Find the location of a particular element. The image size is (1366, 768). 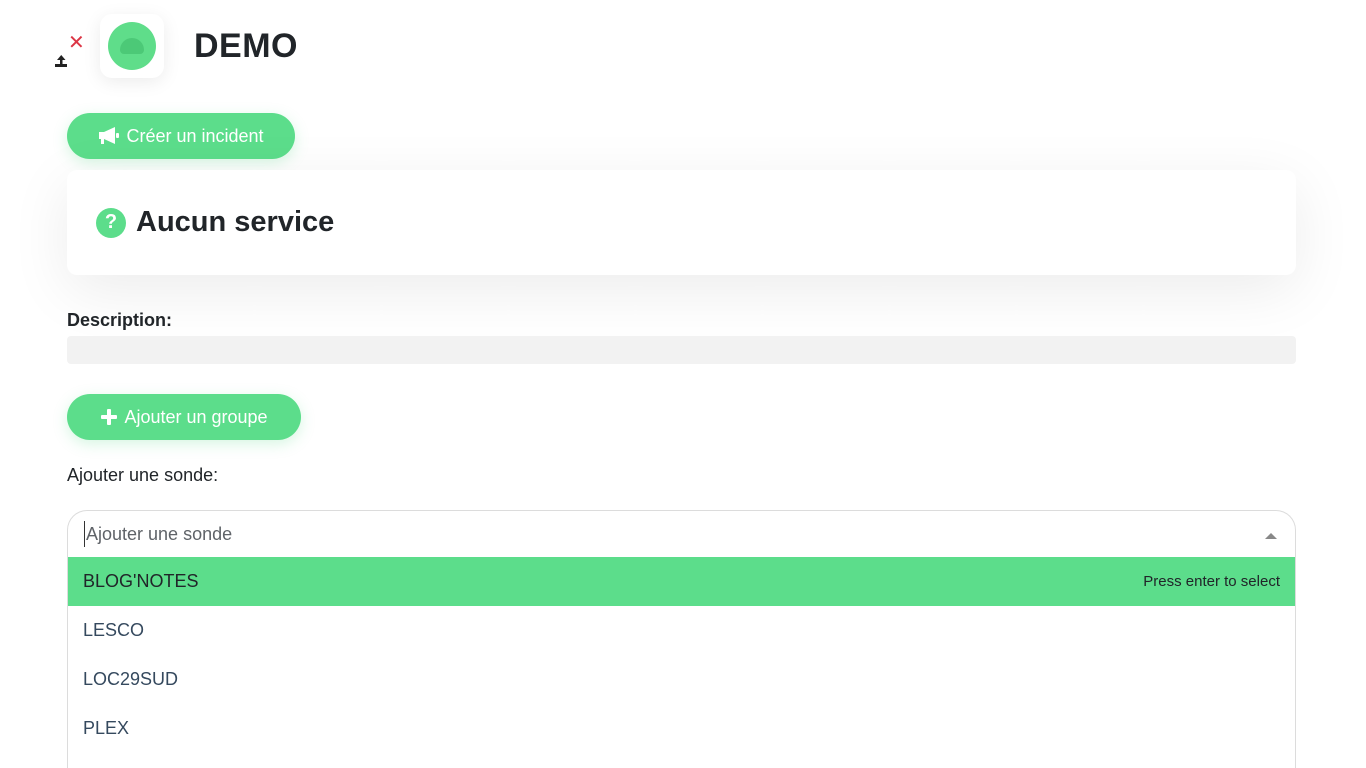

add-group-button: Ajouter un groupe is located at coordinates (184, 417).